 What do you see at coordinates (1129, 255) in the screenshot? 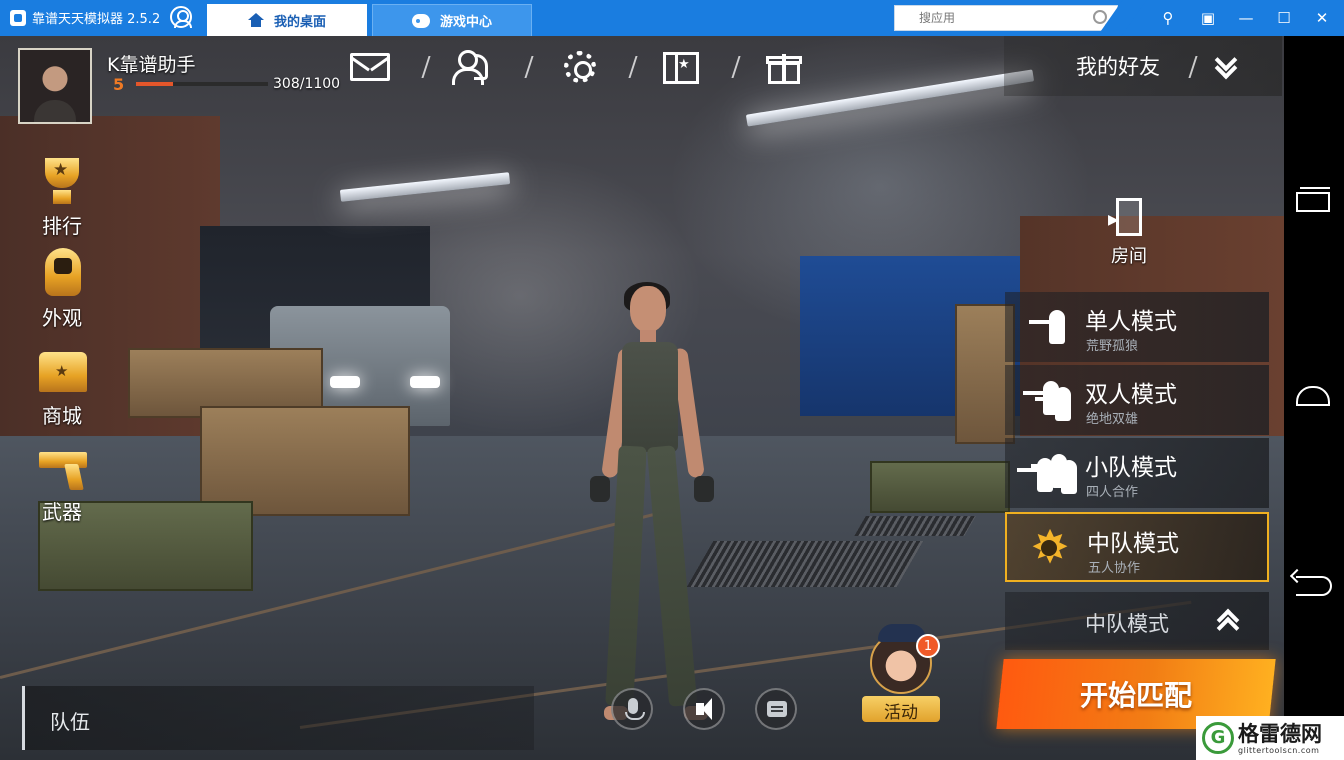
I see `room-label: 房间` at bounding box center [1129, 255].